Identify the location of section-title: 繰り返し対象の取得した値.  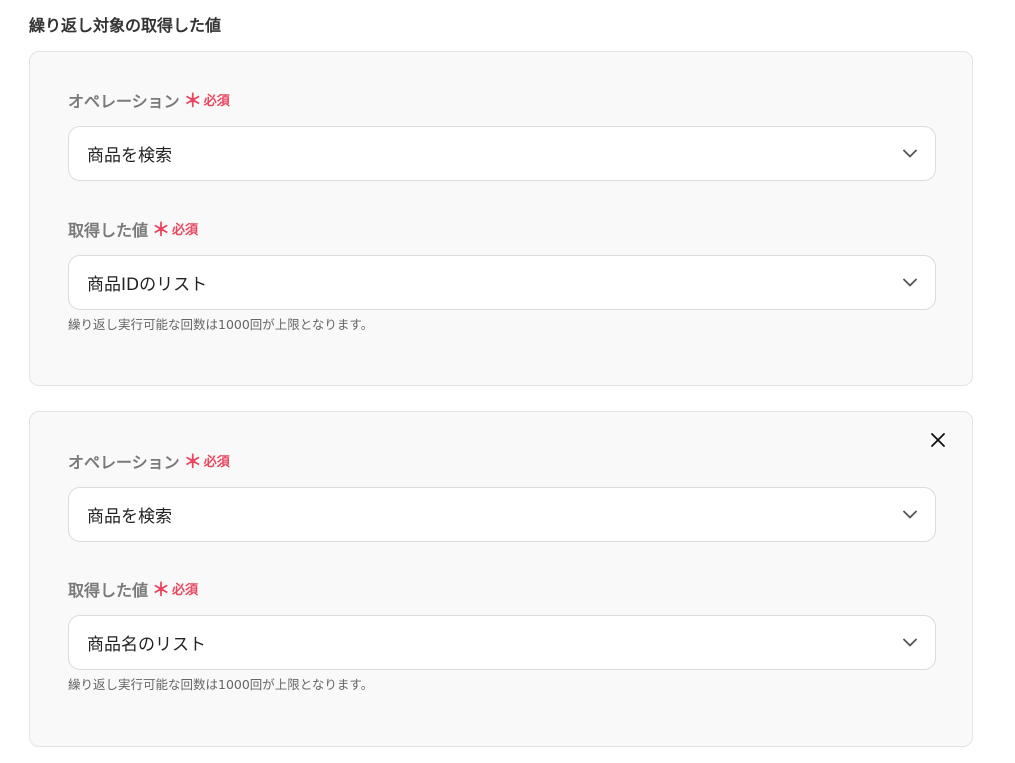
(125, 25).